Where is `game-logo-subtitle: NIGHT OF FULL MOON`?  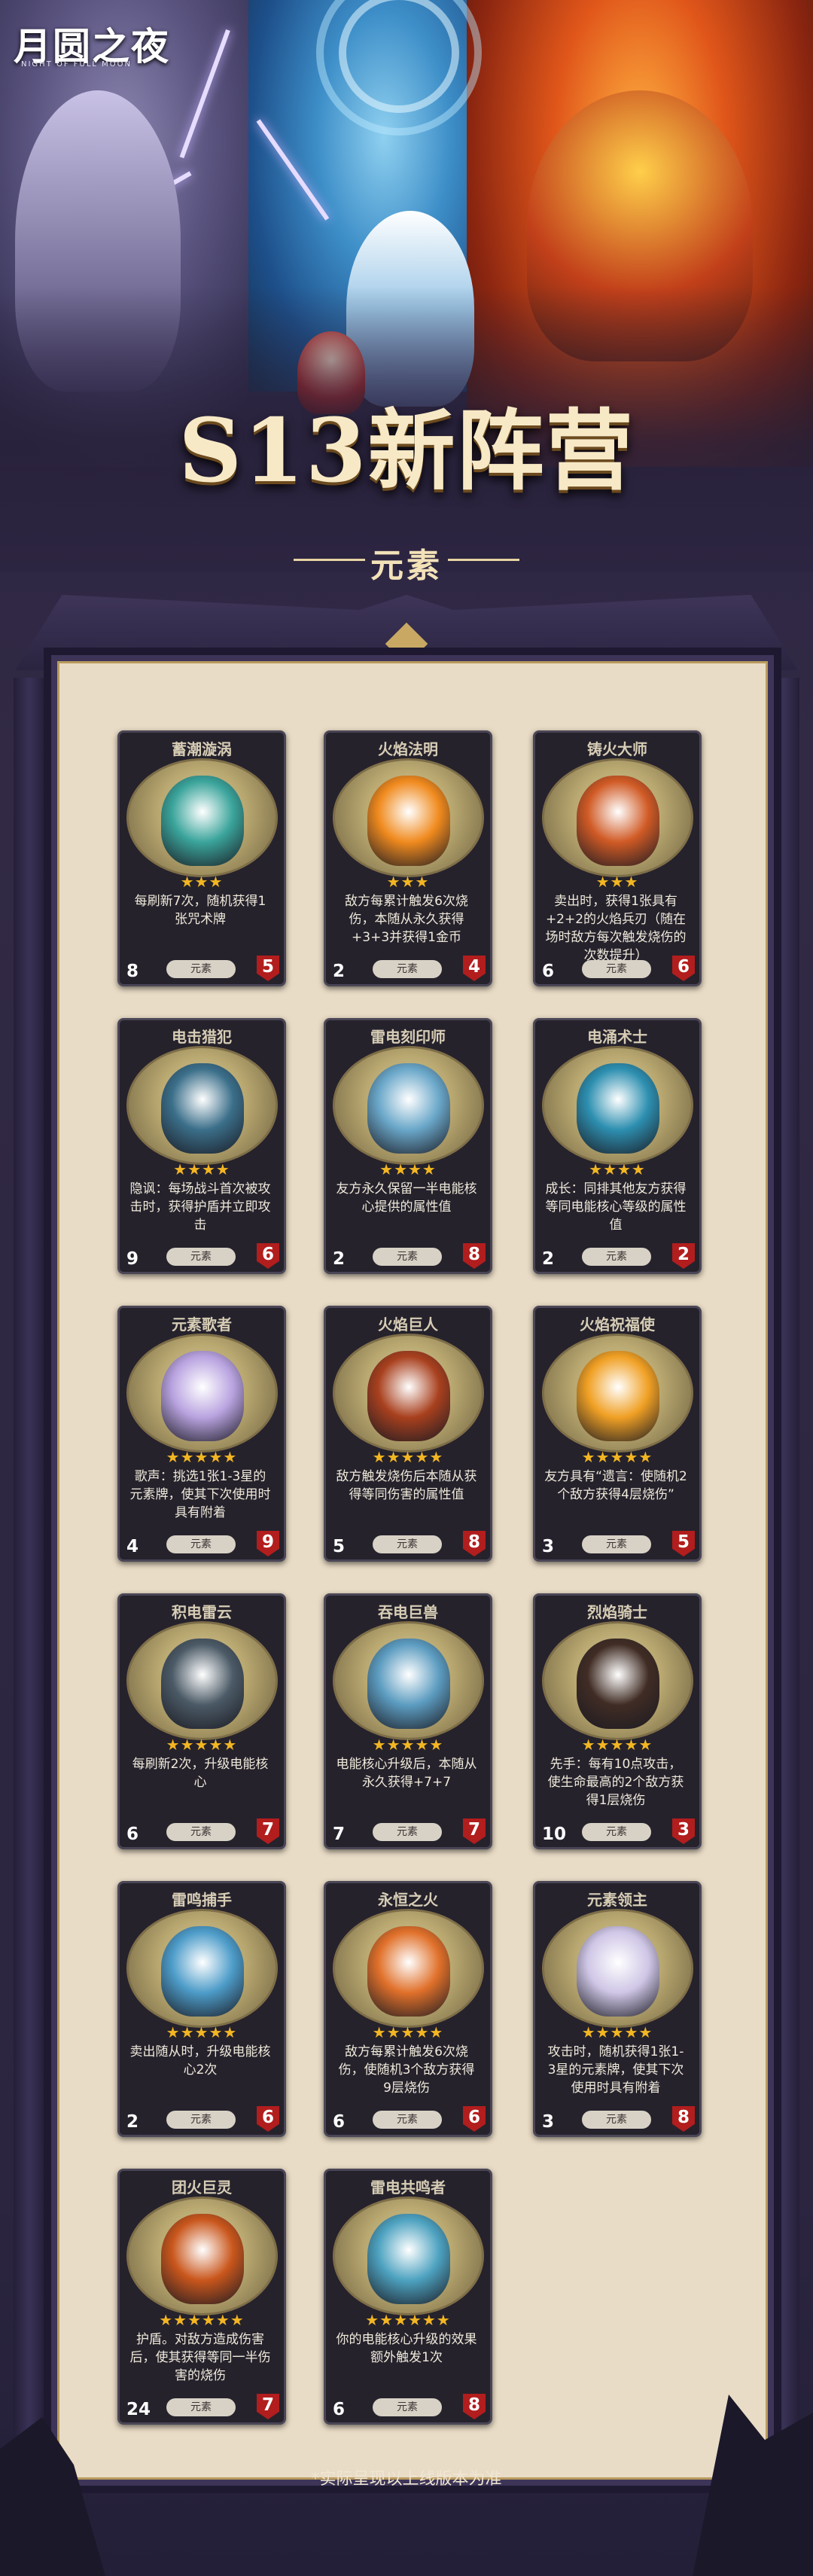 game-logo-subtitle: NIGHT OF FULL MOON is located at coordinates (76, 64).